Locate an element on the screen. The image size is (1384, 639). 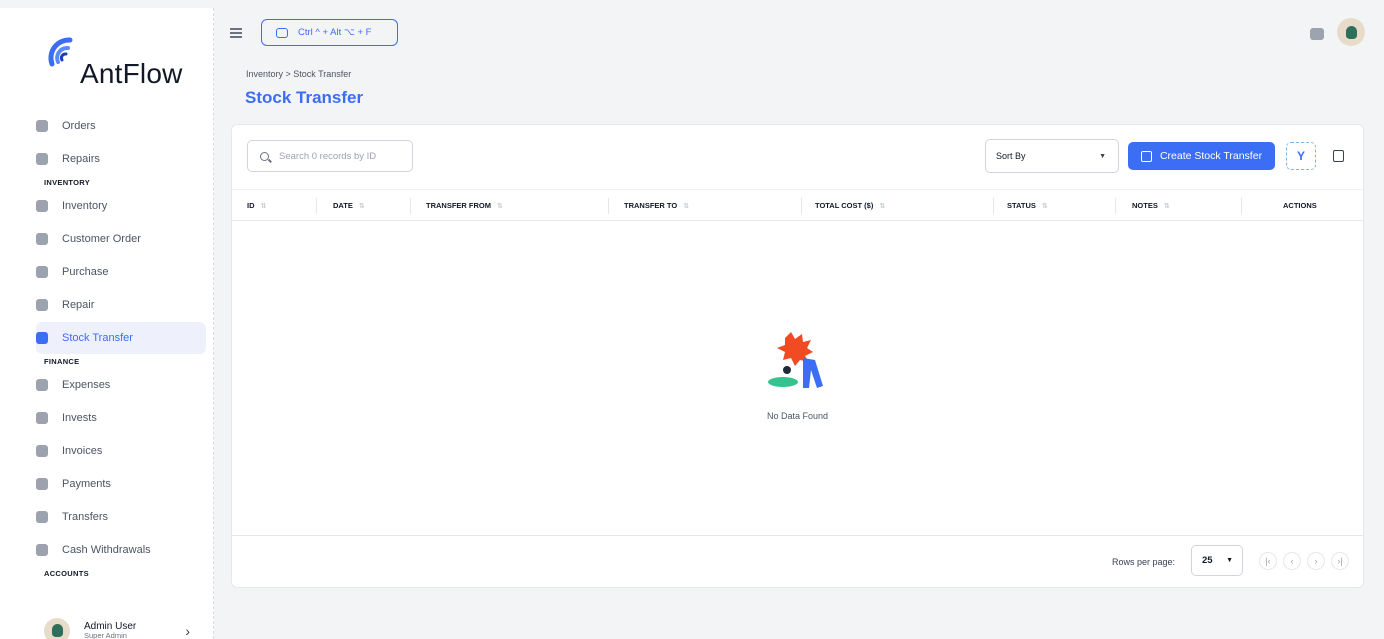
purchase-icon is located at coordinates (42, 272).